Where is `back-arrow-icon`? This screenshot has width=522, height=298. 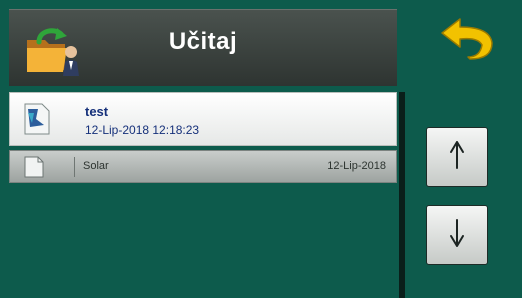
back-arrow-icon is located at coordinates (465, 40).